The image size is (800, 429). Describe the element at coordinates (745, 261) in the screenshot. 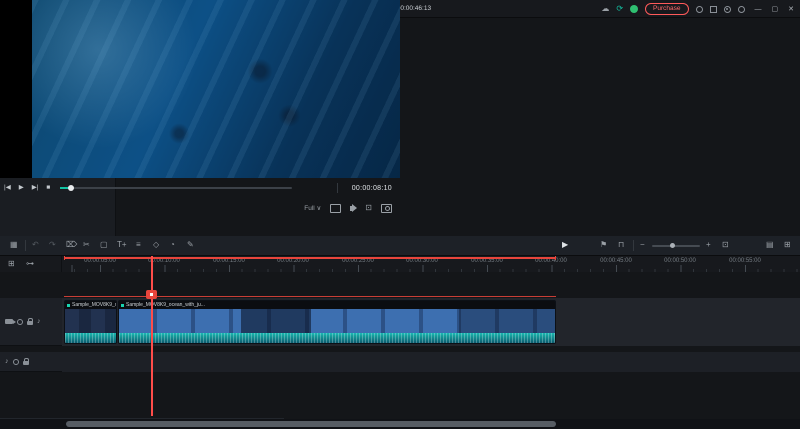

I see `ruler-label: 00:00:55:00` at that location.